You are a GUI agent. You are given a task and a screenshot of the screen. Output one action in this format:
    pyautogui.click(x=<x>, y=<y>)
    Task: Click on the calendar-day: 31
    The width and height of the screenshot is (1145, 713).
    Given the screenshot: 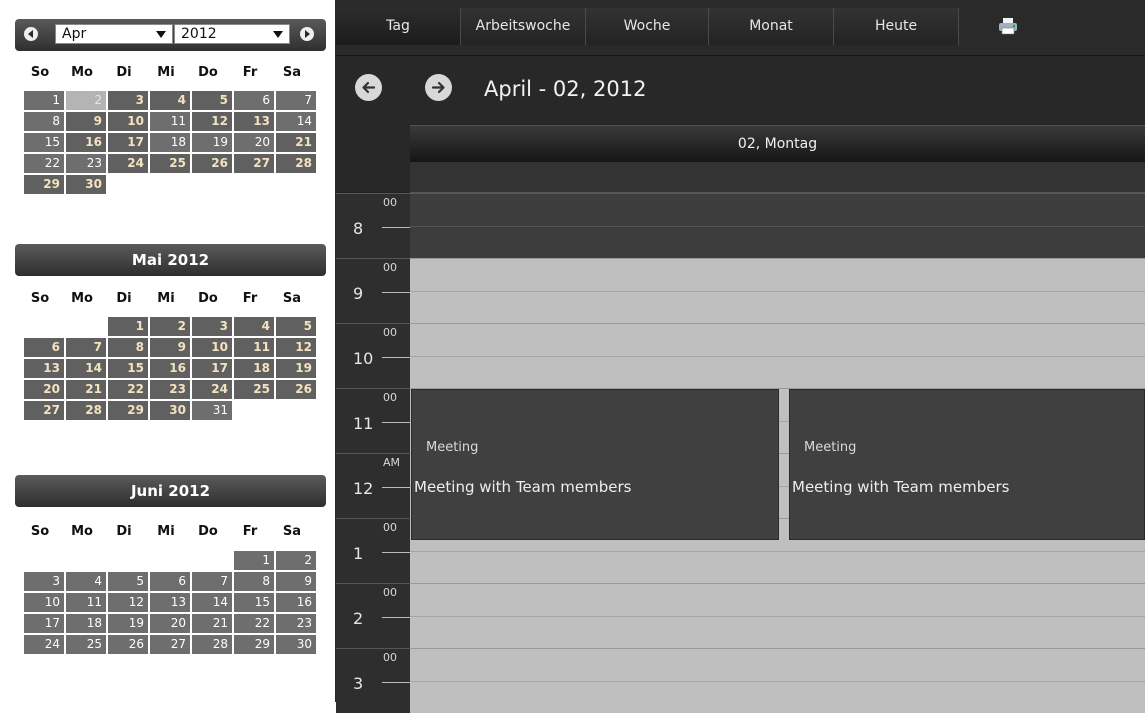 What is the action you would take?
    pyautogui.click(x=212, y=410)
    